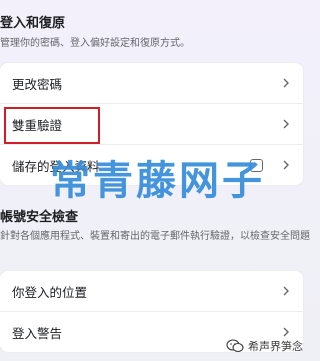 This screenshot has height=361, width=320. Describe the element at coordinates (151, 291) in the screenshot. I see `login-locations-row: 你登入的位置` at that location.